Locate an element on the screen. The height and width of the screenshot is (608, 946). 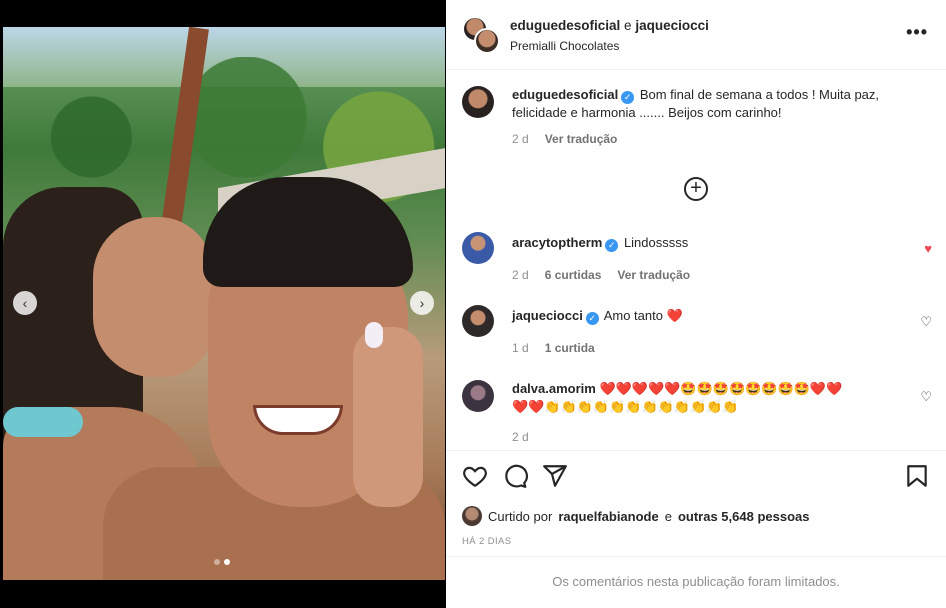
author-link: eduguedesoficial is located at coordinates (565, 25).